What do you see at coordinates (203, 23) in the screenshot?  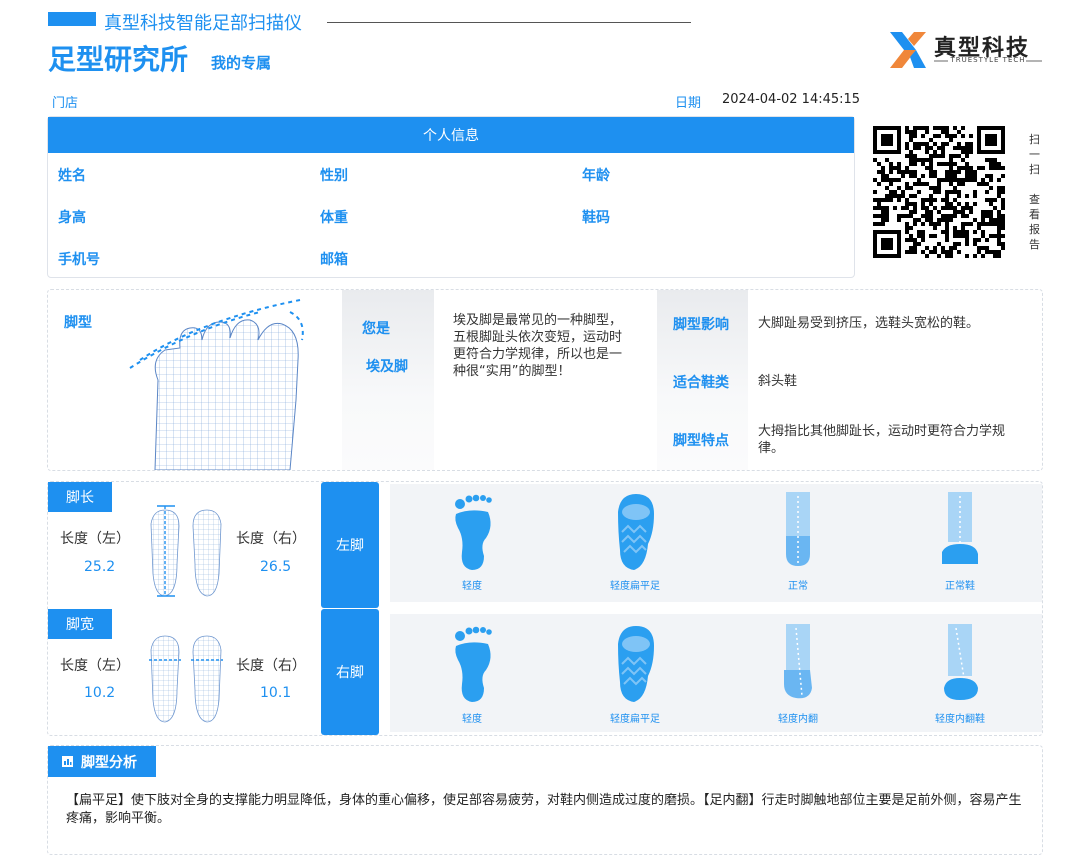 I see `header-subtitle: 真型科技智能足部扫描仪` at bounding box center [203, 23].